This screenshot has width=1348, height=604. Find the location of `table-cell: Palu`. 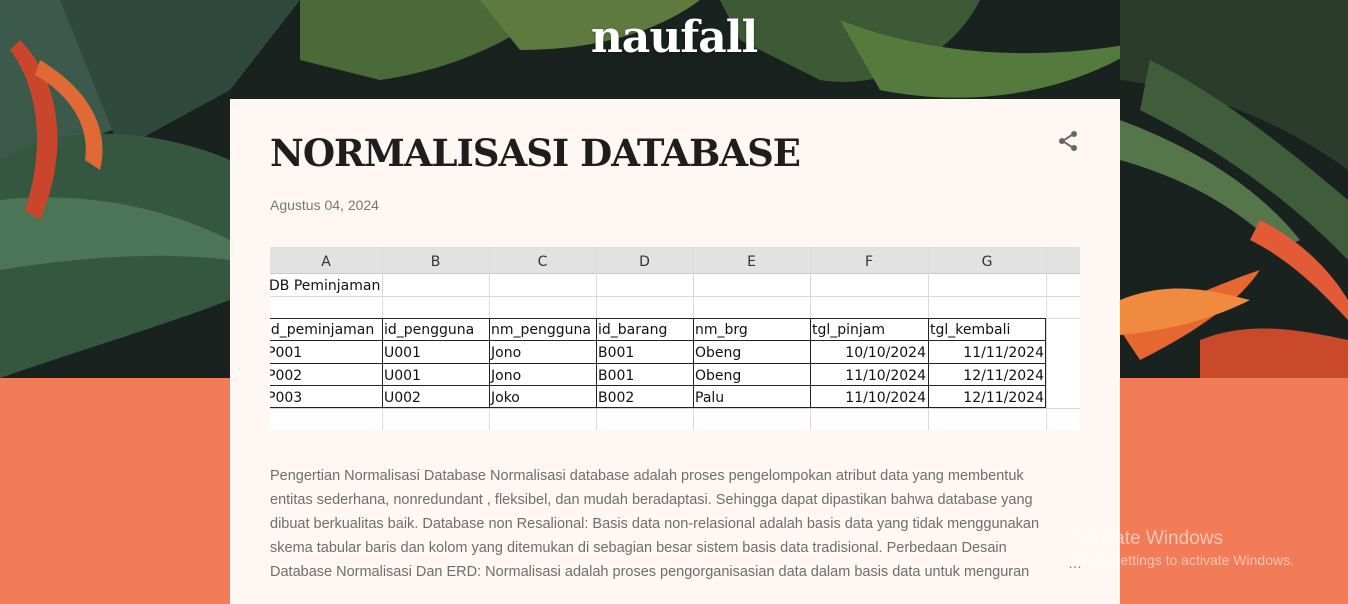

table-cell: Palu is located at coordinates (710, 398).